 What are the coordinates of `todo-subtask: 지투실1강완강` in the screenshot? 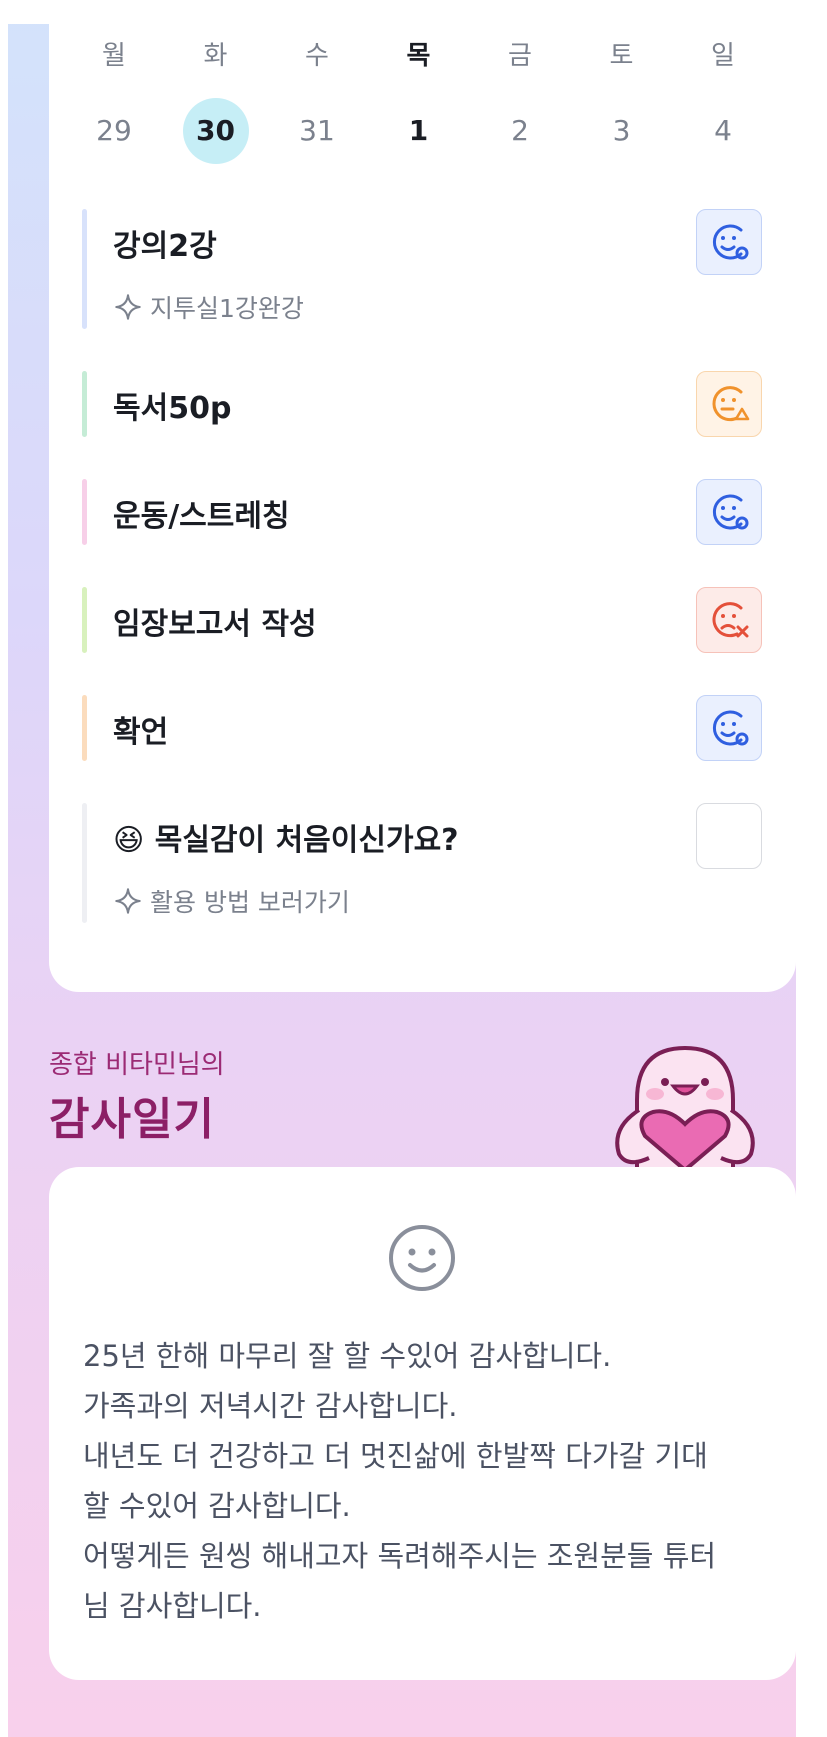 It's located at (209, 307).